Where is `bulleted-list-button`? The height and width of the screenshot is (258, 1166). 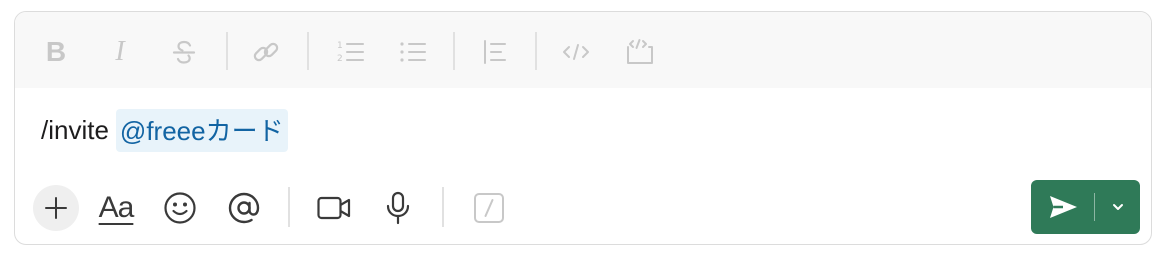
bulleted-list-button is located at coordinates (413, 52).